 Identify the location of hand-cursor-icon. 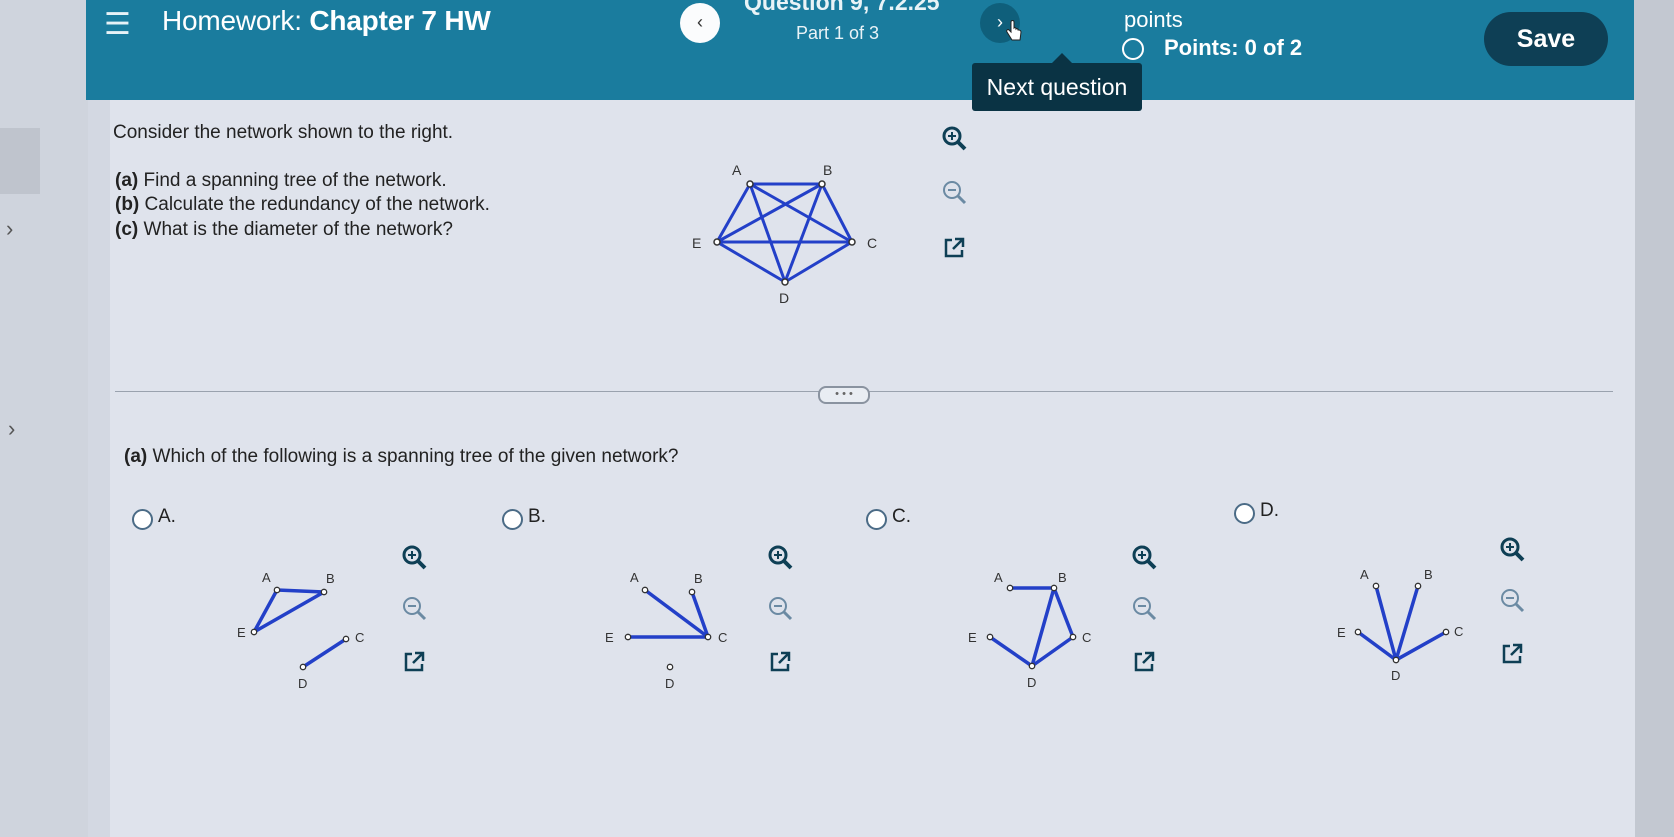
(1014, 30).